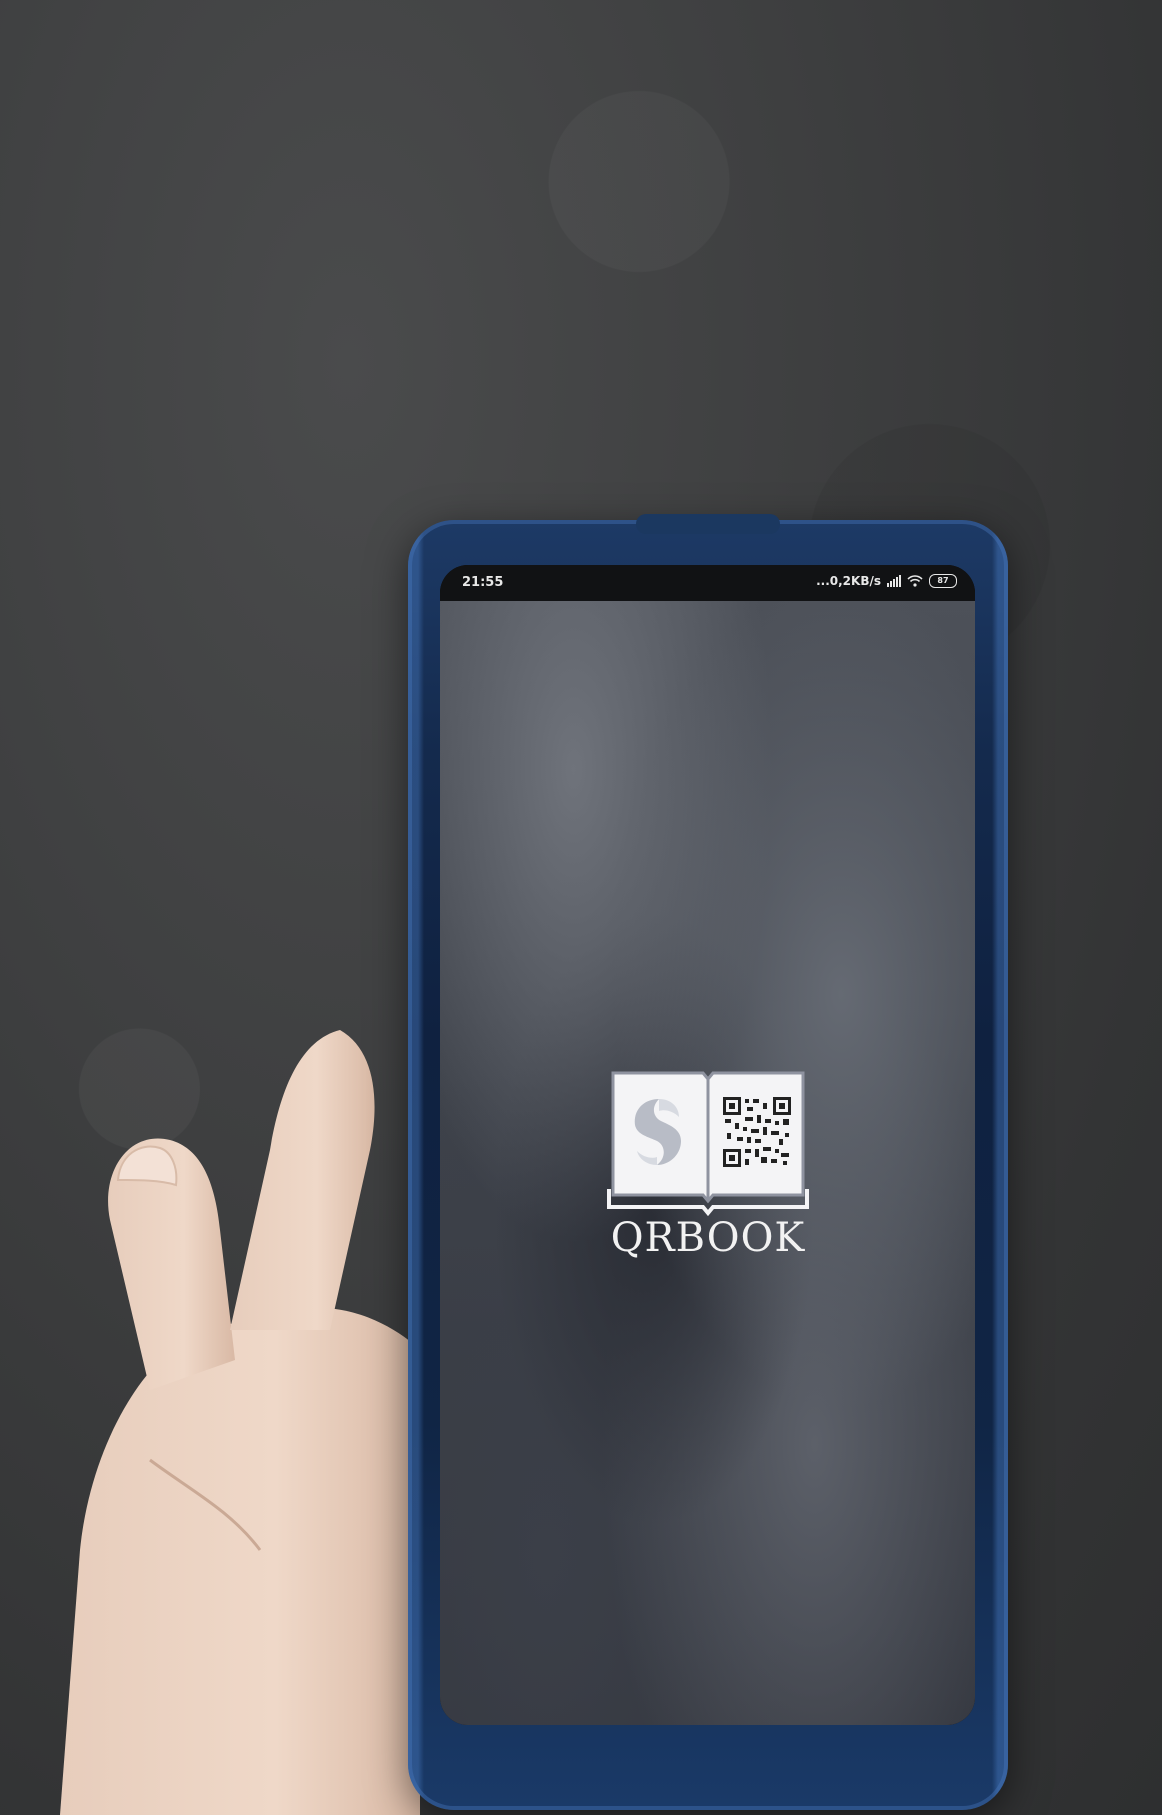  I want to click on case-notch, so click(708, 524).